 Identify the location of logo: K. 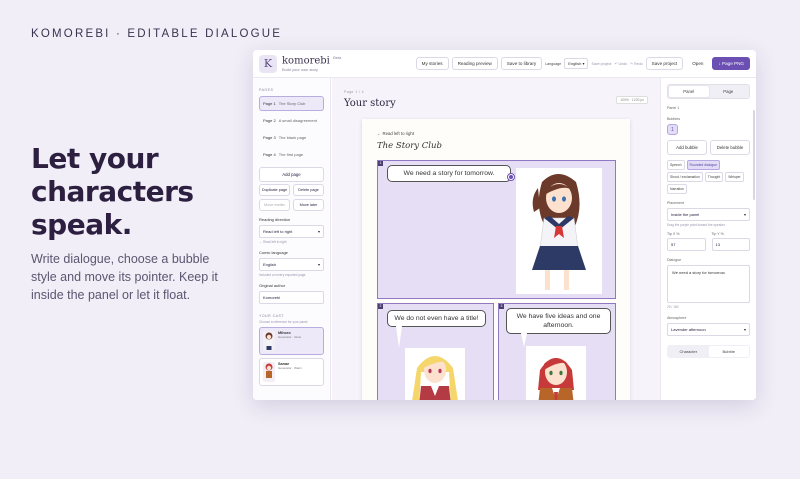
(268, 63).